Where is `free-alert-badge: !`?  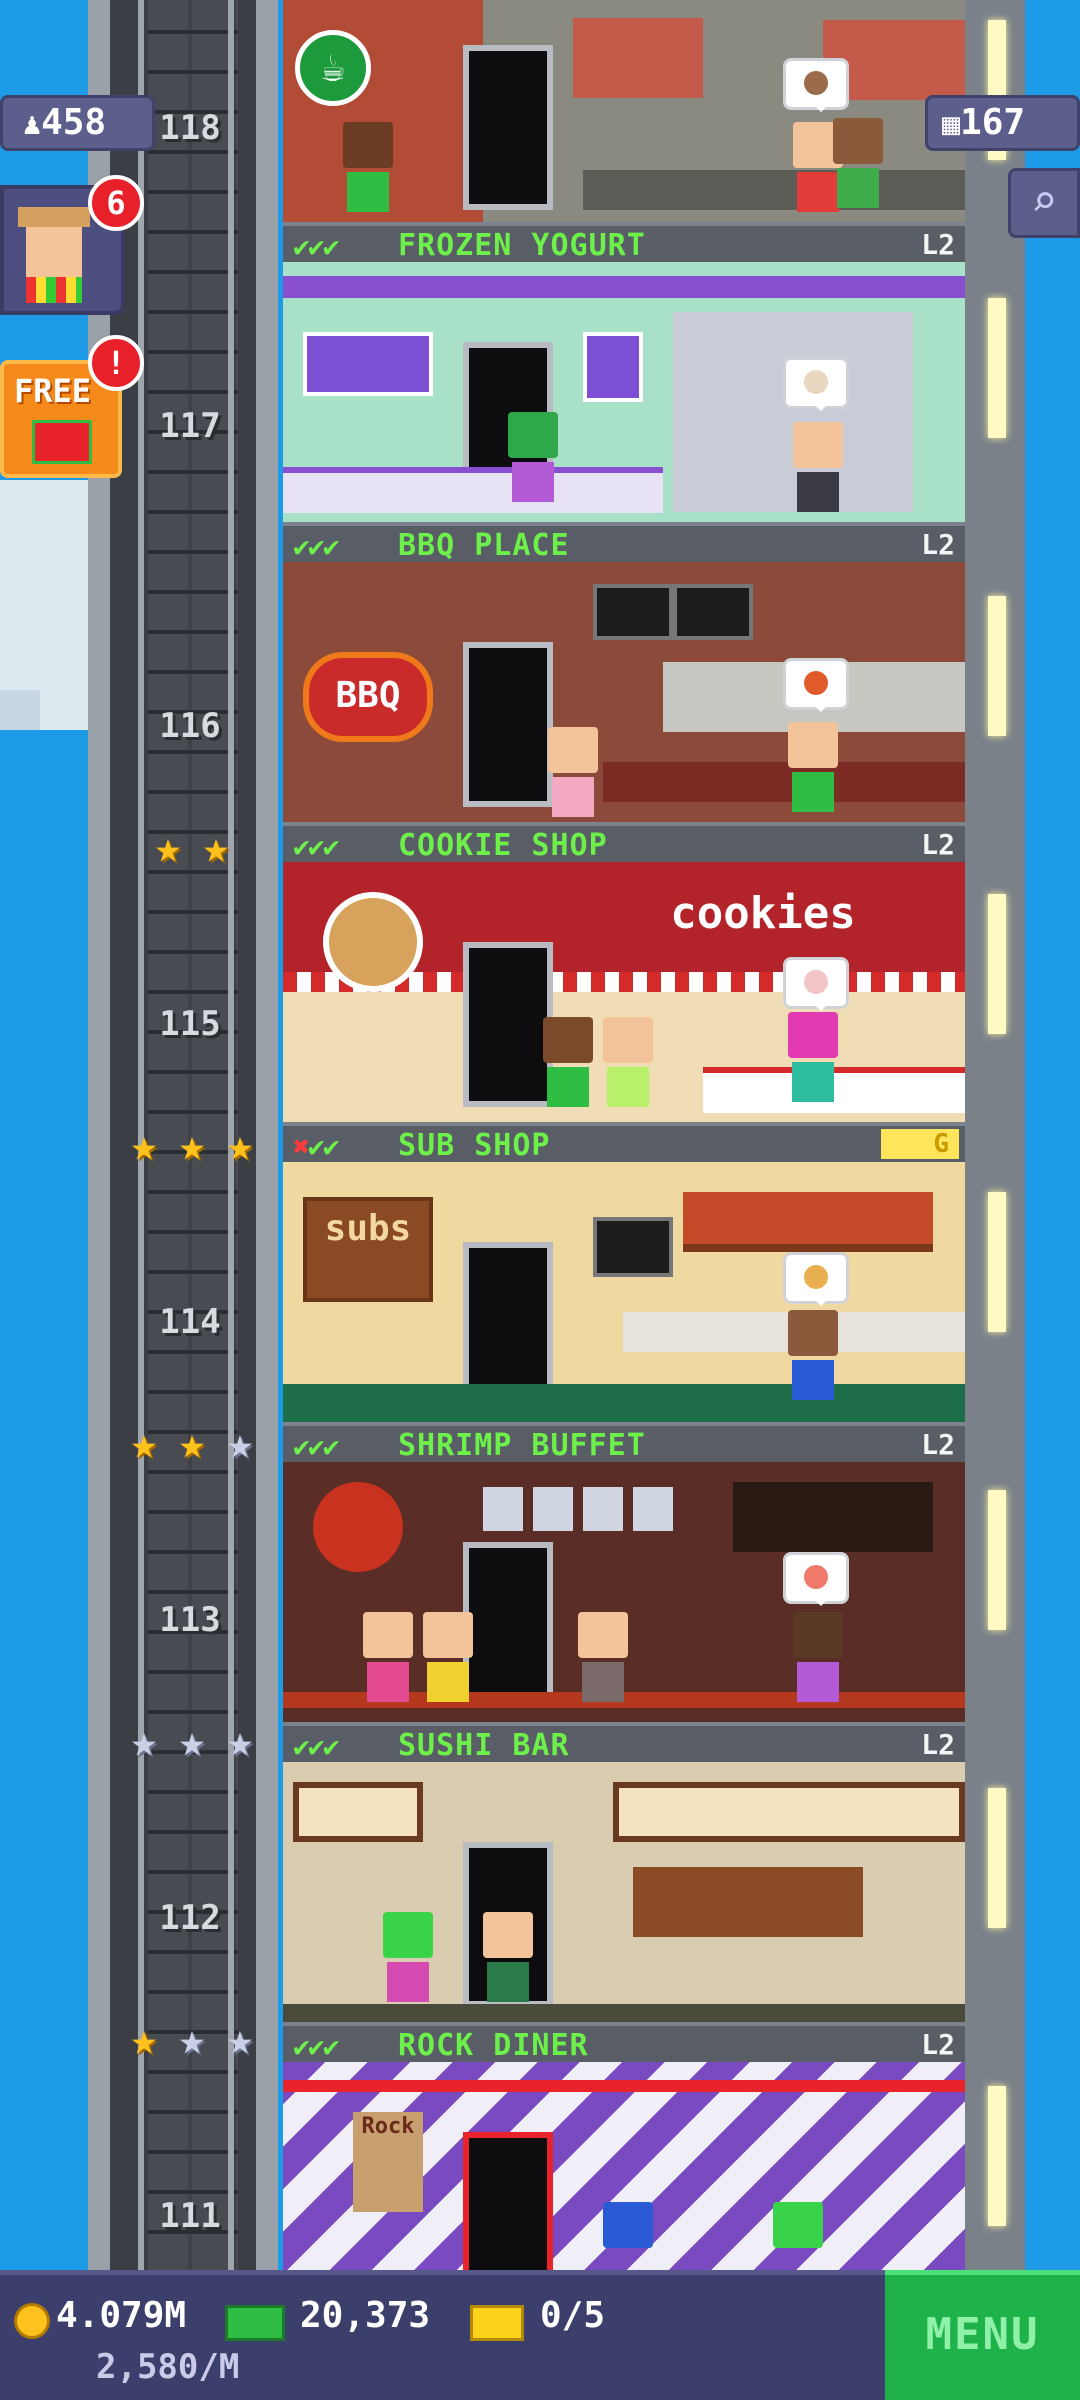 free-alert-badge: ! is located at coordinates (116, 363).